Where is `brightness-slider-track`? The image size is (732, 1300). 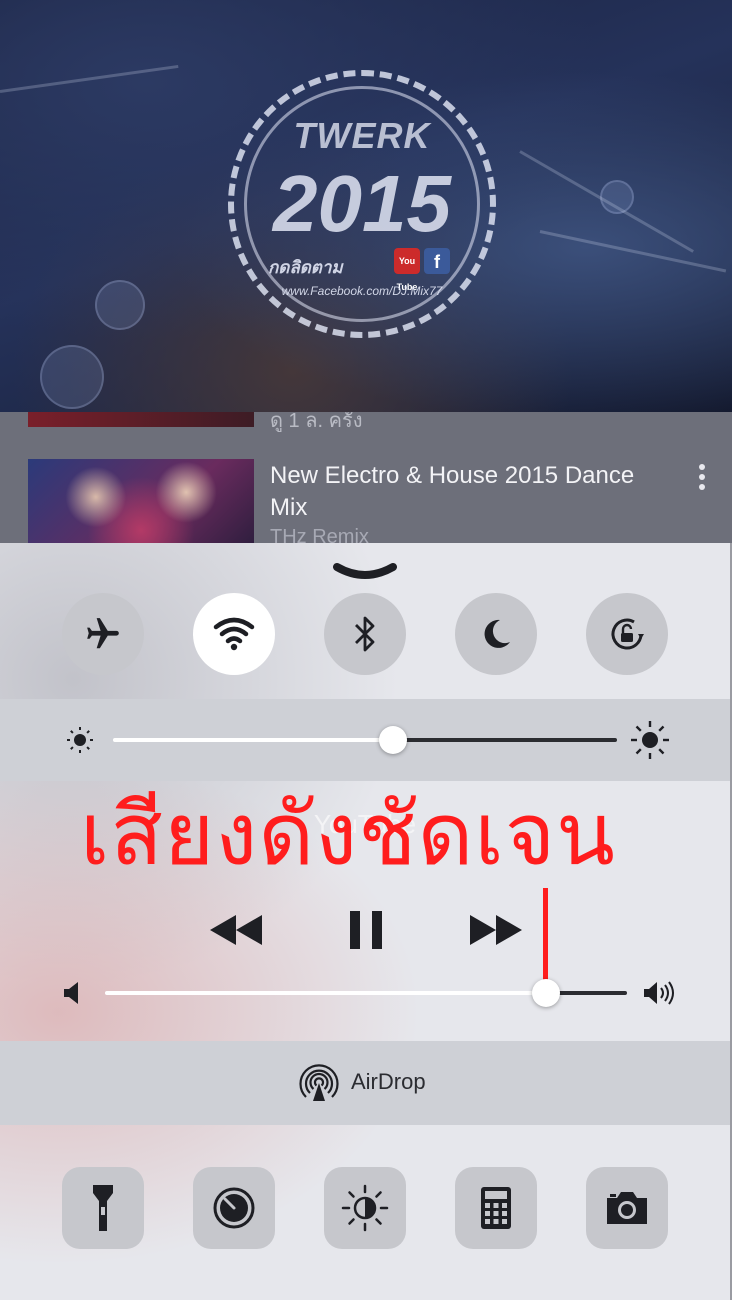 brightness-slider-track is located at coordinates (504, 740).